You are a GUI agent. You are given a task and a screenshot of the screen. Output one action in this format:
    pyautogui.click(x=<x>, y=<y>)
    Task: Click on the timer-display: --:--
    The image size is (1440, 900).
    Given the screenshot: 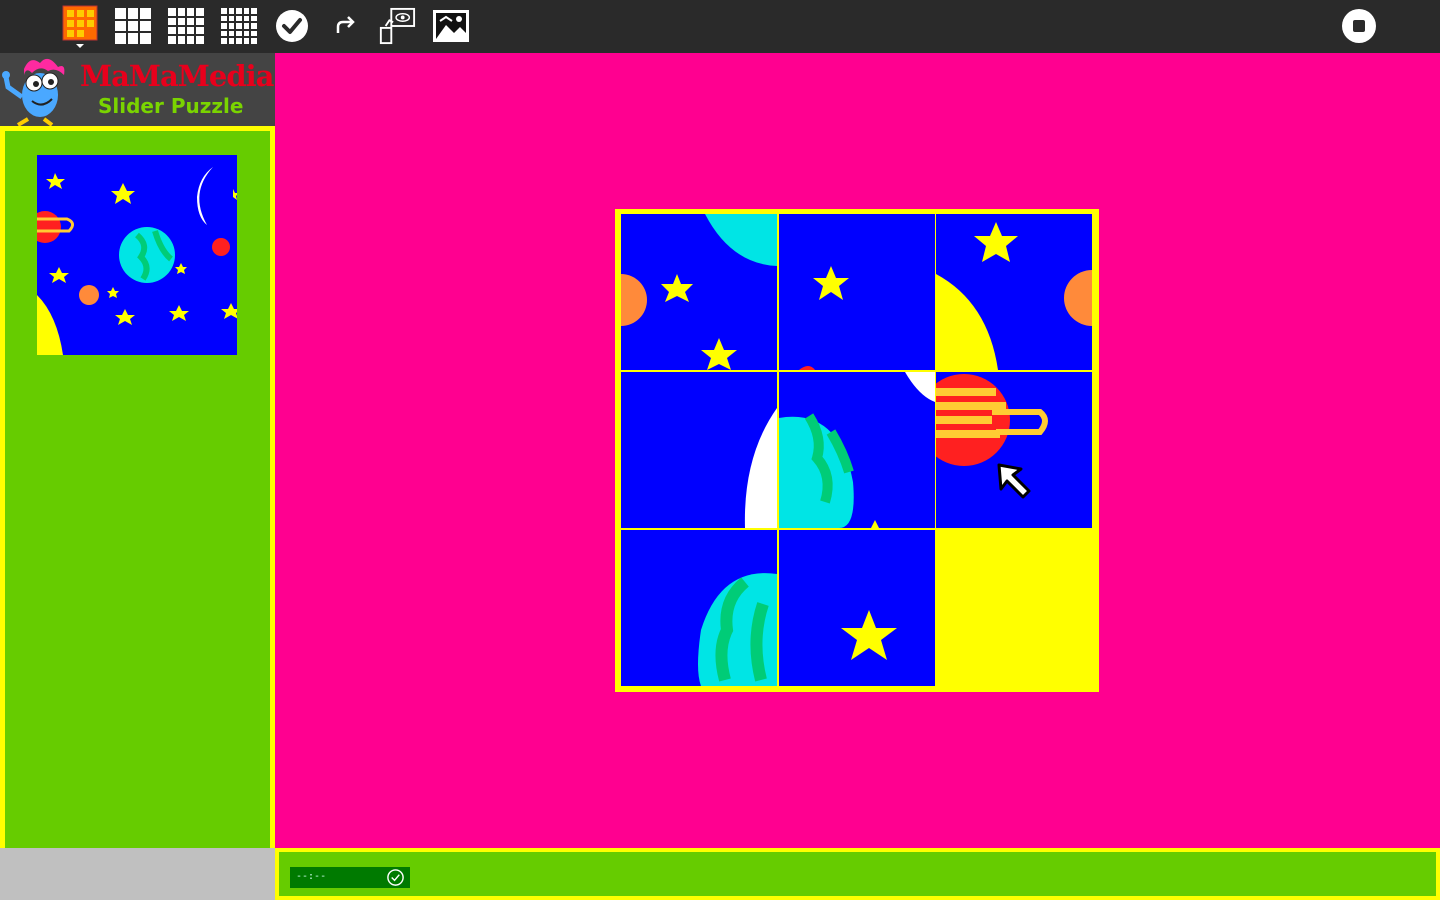 What is the action you would take?
    pyautogui.click(x=350, y=877)
    